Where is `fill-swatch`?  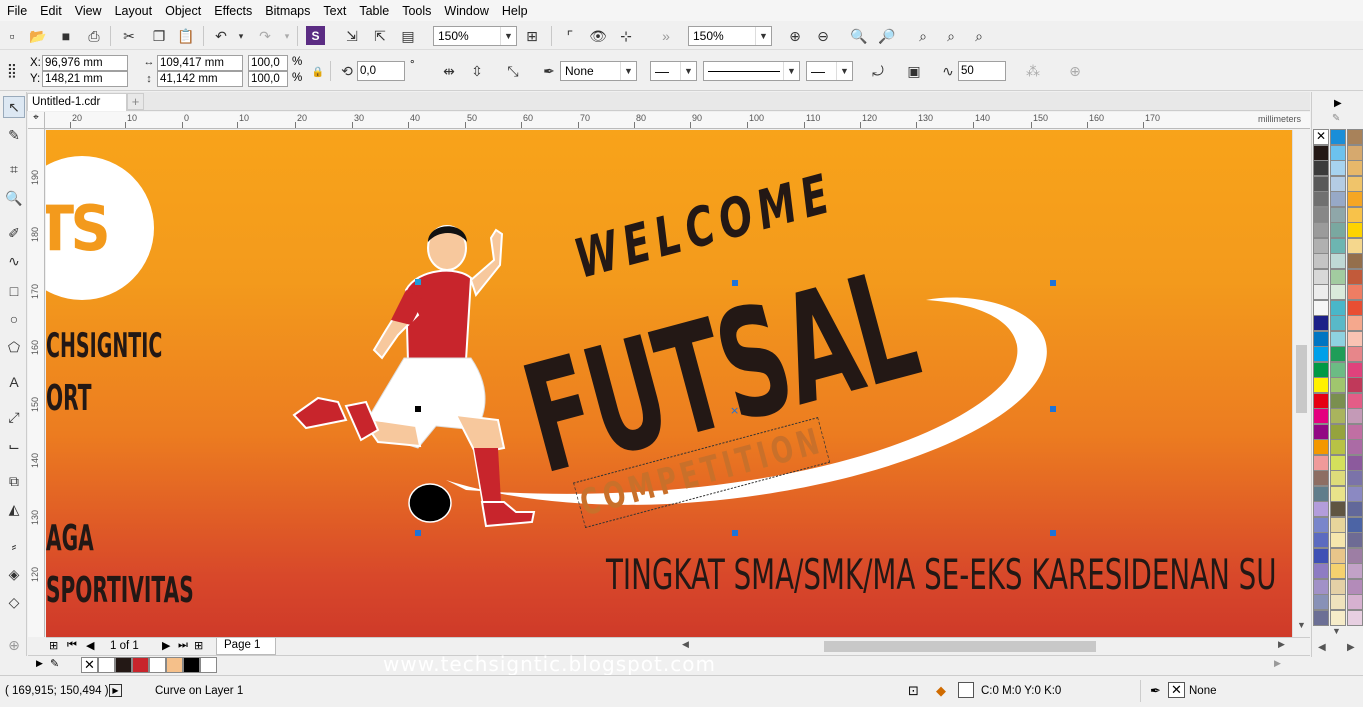 fill-swatch is located at coordinates (966, 690).